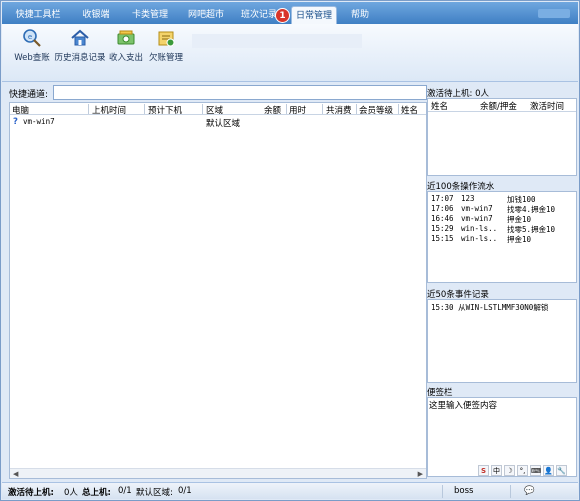  I want to click on message-history-button: 历史消息记录, so click(80, 48).